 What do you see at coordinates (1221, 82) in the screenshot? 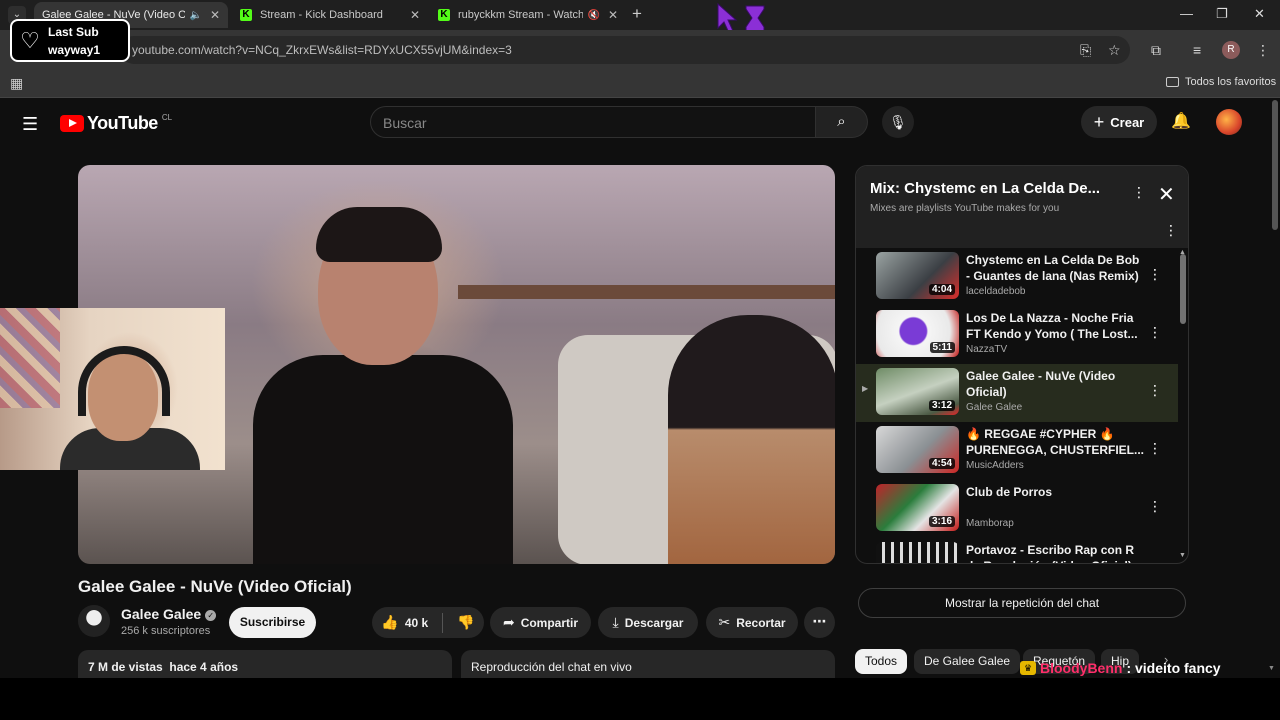
I see `all-bookmarks-button: Todos los favoritos` at bounding box center [1221, 82].